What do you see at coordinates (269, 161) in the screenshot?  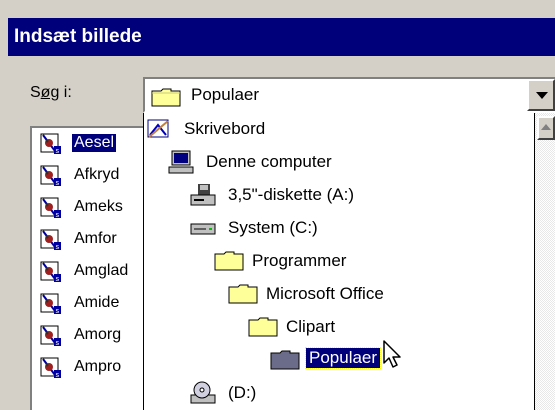 I see `location-label: Denne computer` at bounding box center [269, 161].